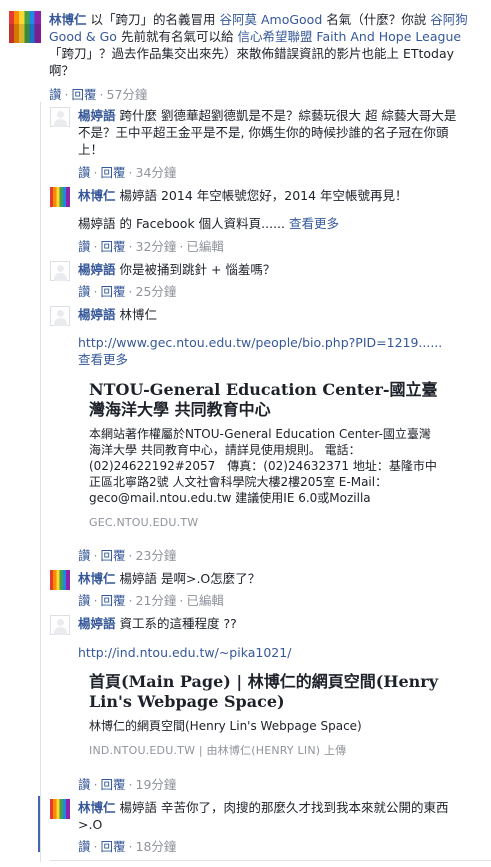 This screenshot has width=491, height=867. I want to click on comment-actions: 讚 · 回覆 · 57分鐘, so click(98, 94).